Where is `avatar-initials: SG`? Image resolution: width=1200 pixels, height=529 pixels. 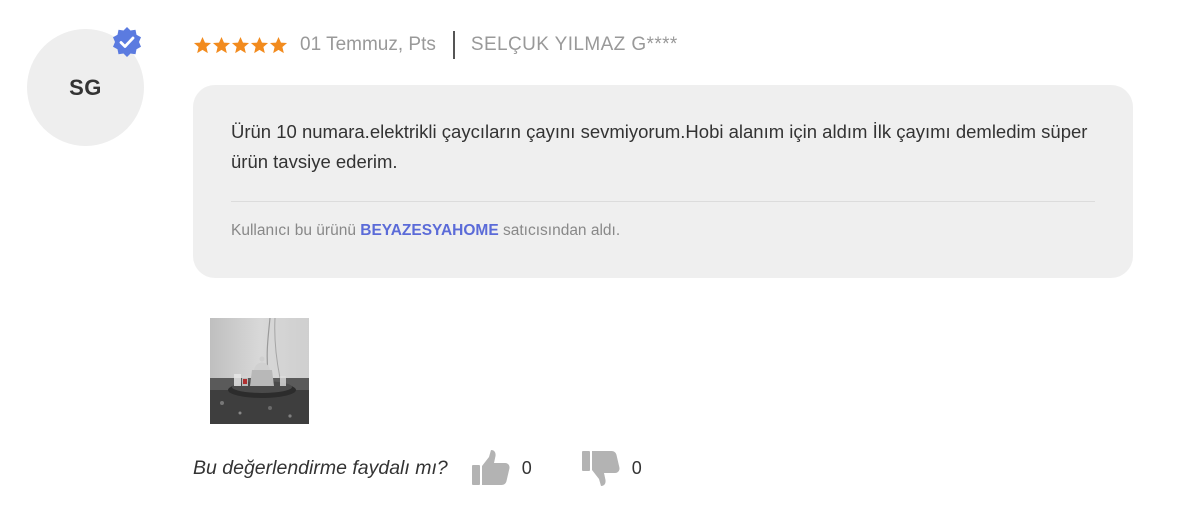 avatar-initials: SG is located at coordinates (85, 87).